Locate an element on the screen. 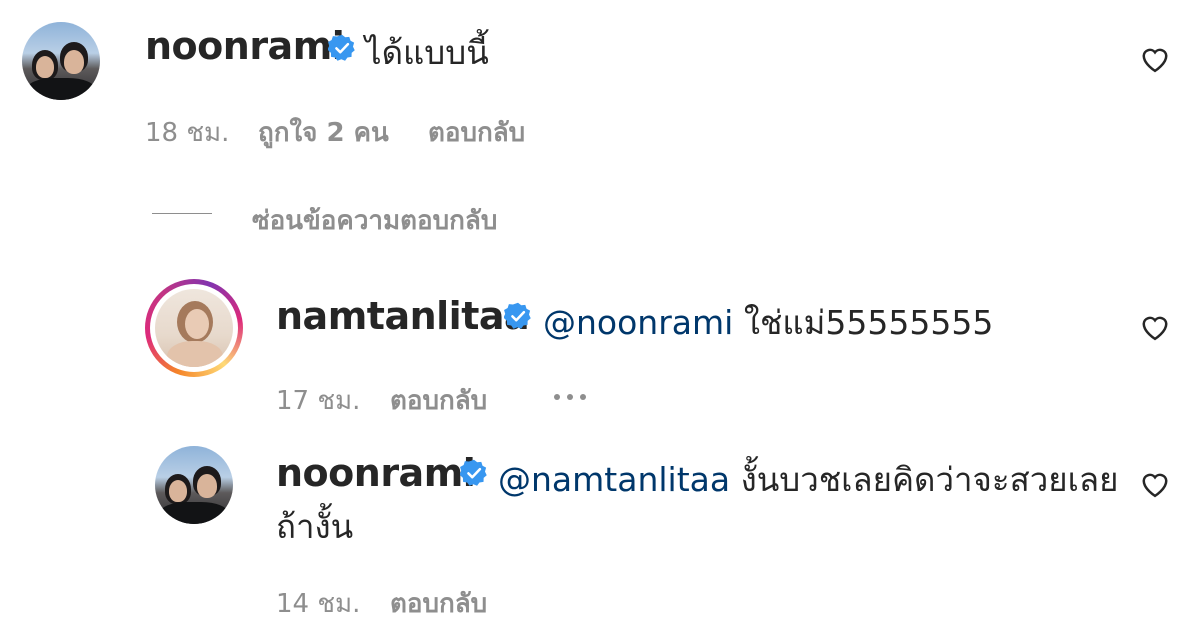 Image resolution: width=1200 pixels, height=624 pixels. reply-text: @noonrami ใช่แม่55555555 is located at coordinates (768, 322).